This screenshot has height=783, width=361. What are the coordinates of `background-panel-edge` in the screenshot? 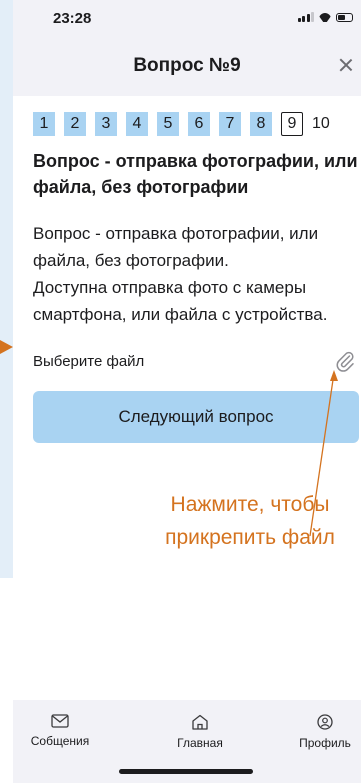 It's located at (6, 289).